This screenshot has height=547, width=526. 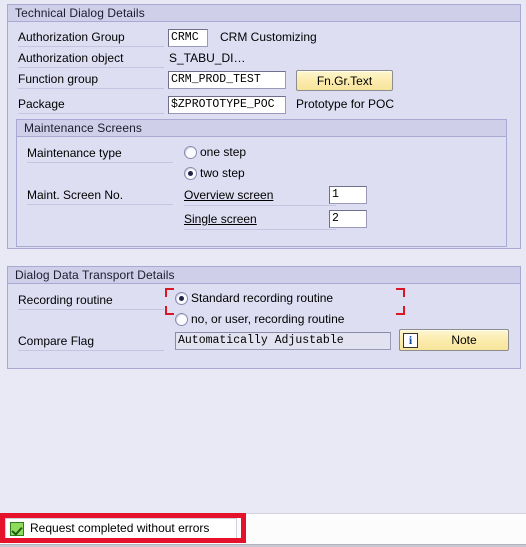 What do you see at coordinates (93, 59) in the screenshot?
I see `label-authorization-object: Authorization object` at bounding box center [93, 59].